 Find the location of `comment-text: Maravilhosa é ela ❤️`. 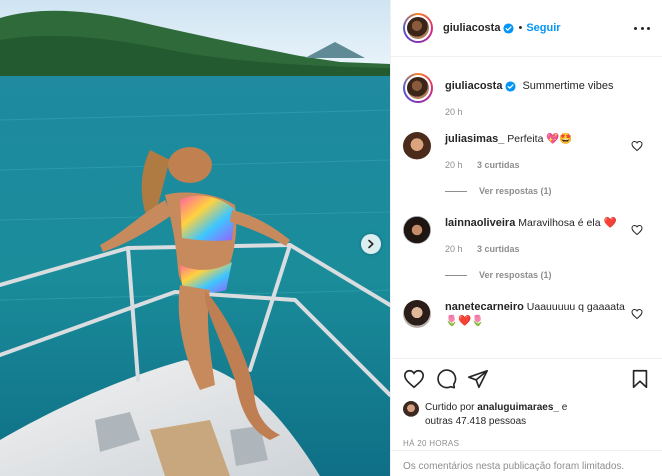

comment-text: Maravilhosa é ela ❤️ is located at coordinates (567, 223).